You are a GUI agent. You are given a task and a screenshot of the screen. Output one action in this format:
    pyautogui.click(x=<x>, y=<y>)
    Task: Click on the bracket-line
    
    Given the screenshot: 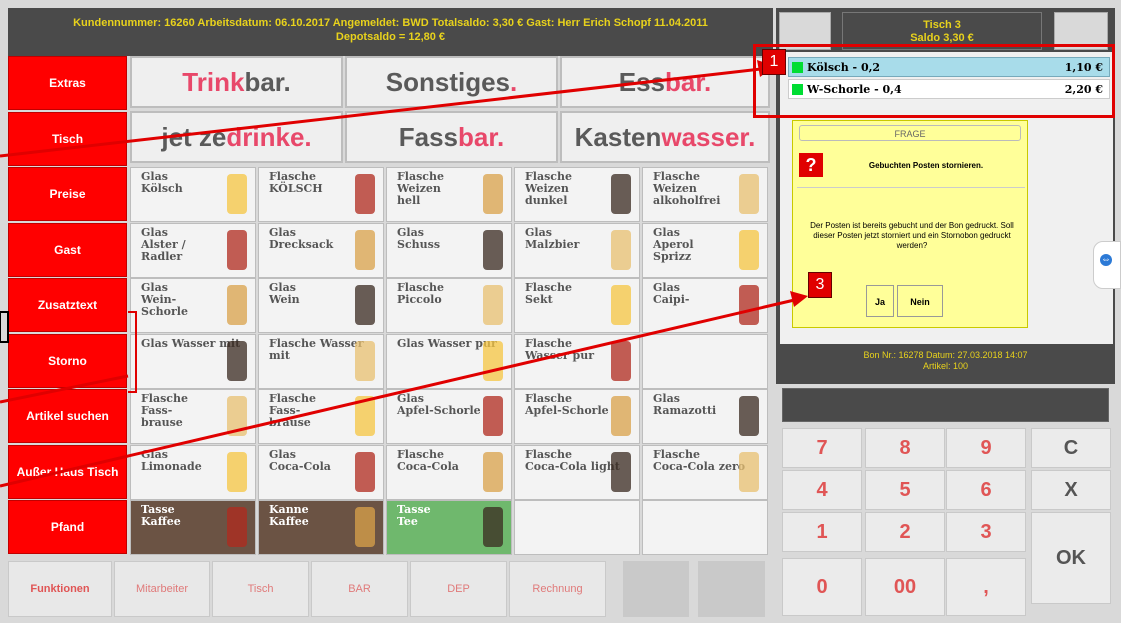 What is the action you would take?
    pyautogui.click(x=132, y=352)
    